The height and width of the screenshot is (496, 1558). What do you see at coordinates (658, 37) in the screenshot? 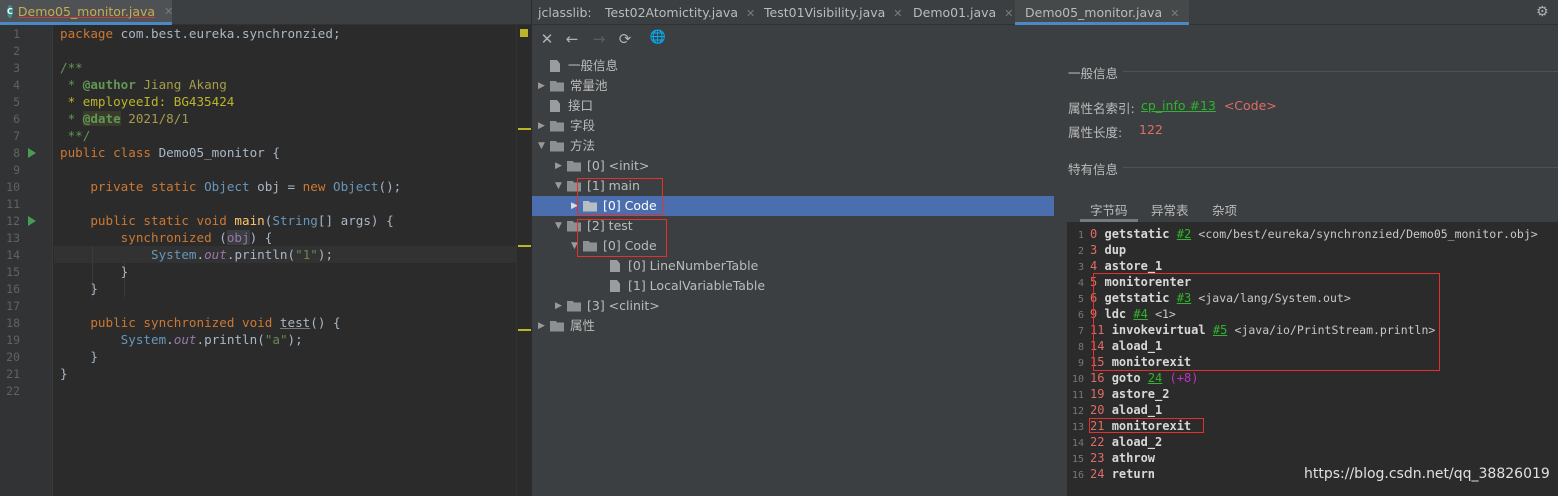
I see `web-icon: 🌐` at bounding box center [658, 37].